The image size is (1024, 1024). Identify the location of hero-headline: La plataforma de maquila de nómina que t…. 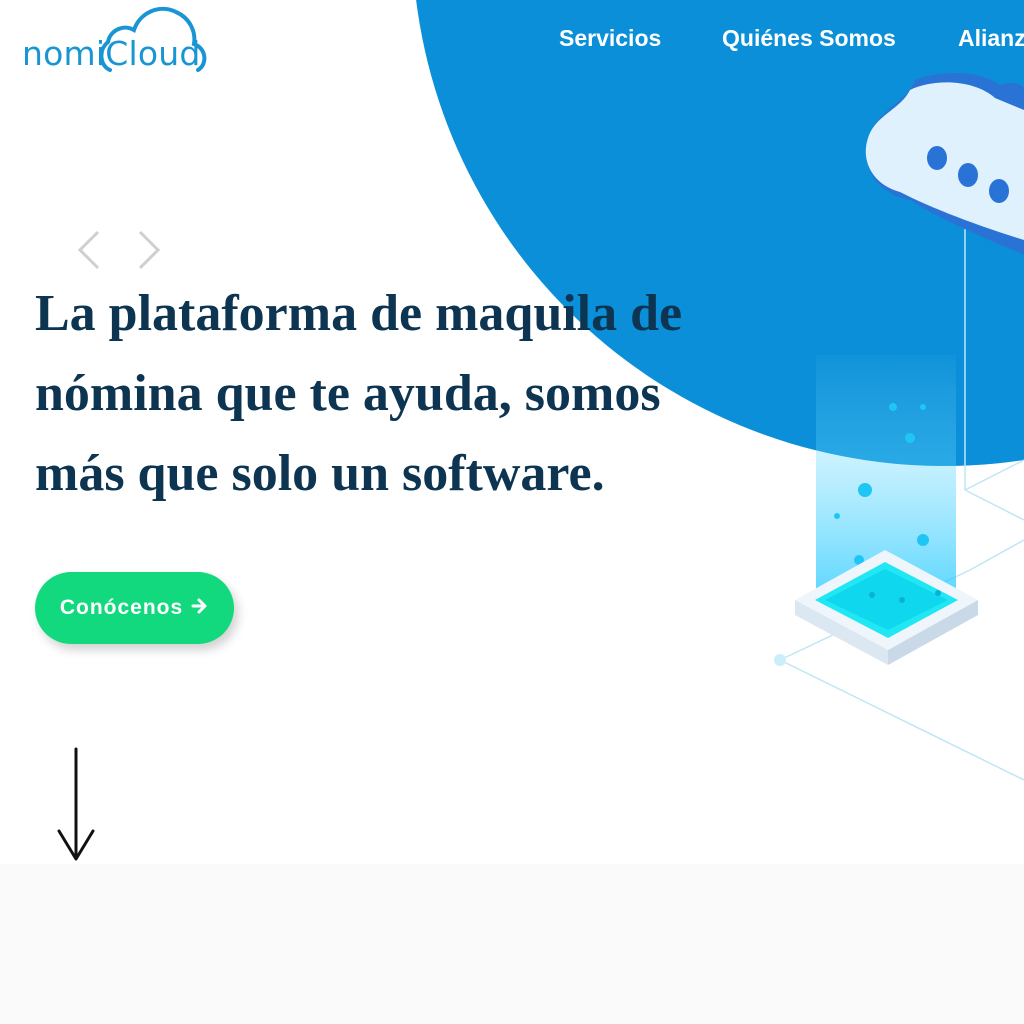
(359, 393).